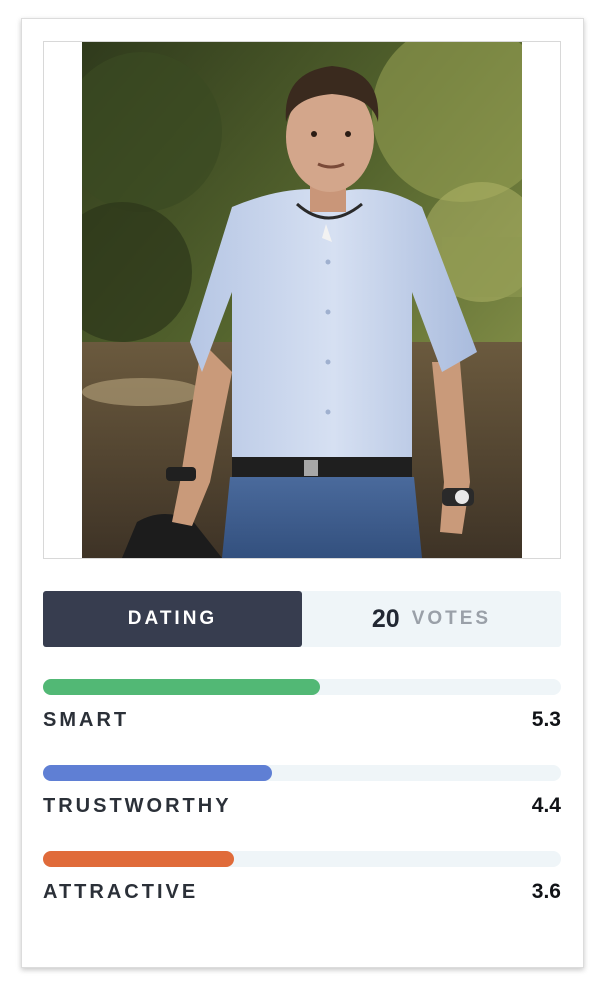 The height and width of the screenshot is (986, 600). I want to click on tab-dating: DATING, so click(172, 619).